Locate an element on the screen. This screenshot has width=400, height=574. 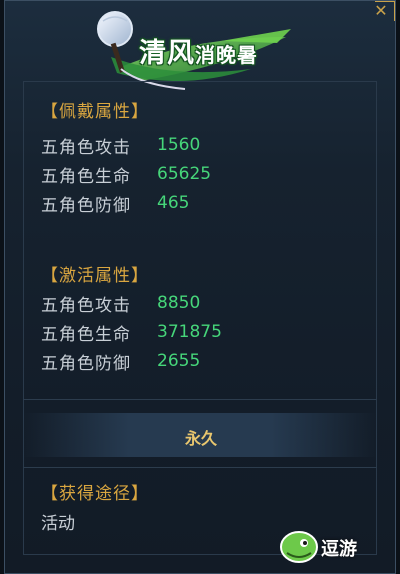
logo-text: 逗游 is located at coordinates (339, 549).